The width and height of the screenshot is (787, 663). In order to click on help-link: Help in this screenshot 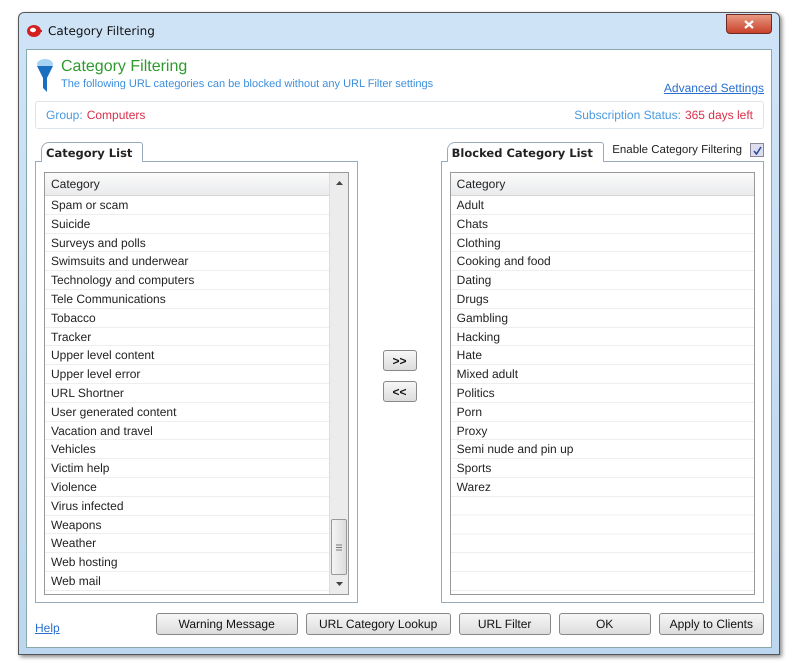, I will do `click(47, 628)`.